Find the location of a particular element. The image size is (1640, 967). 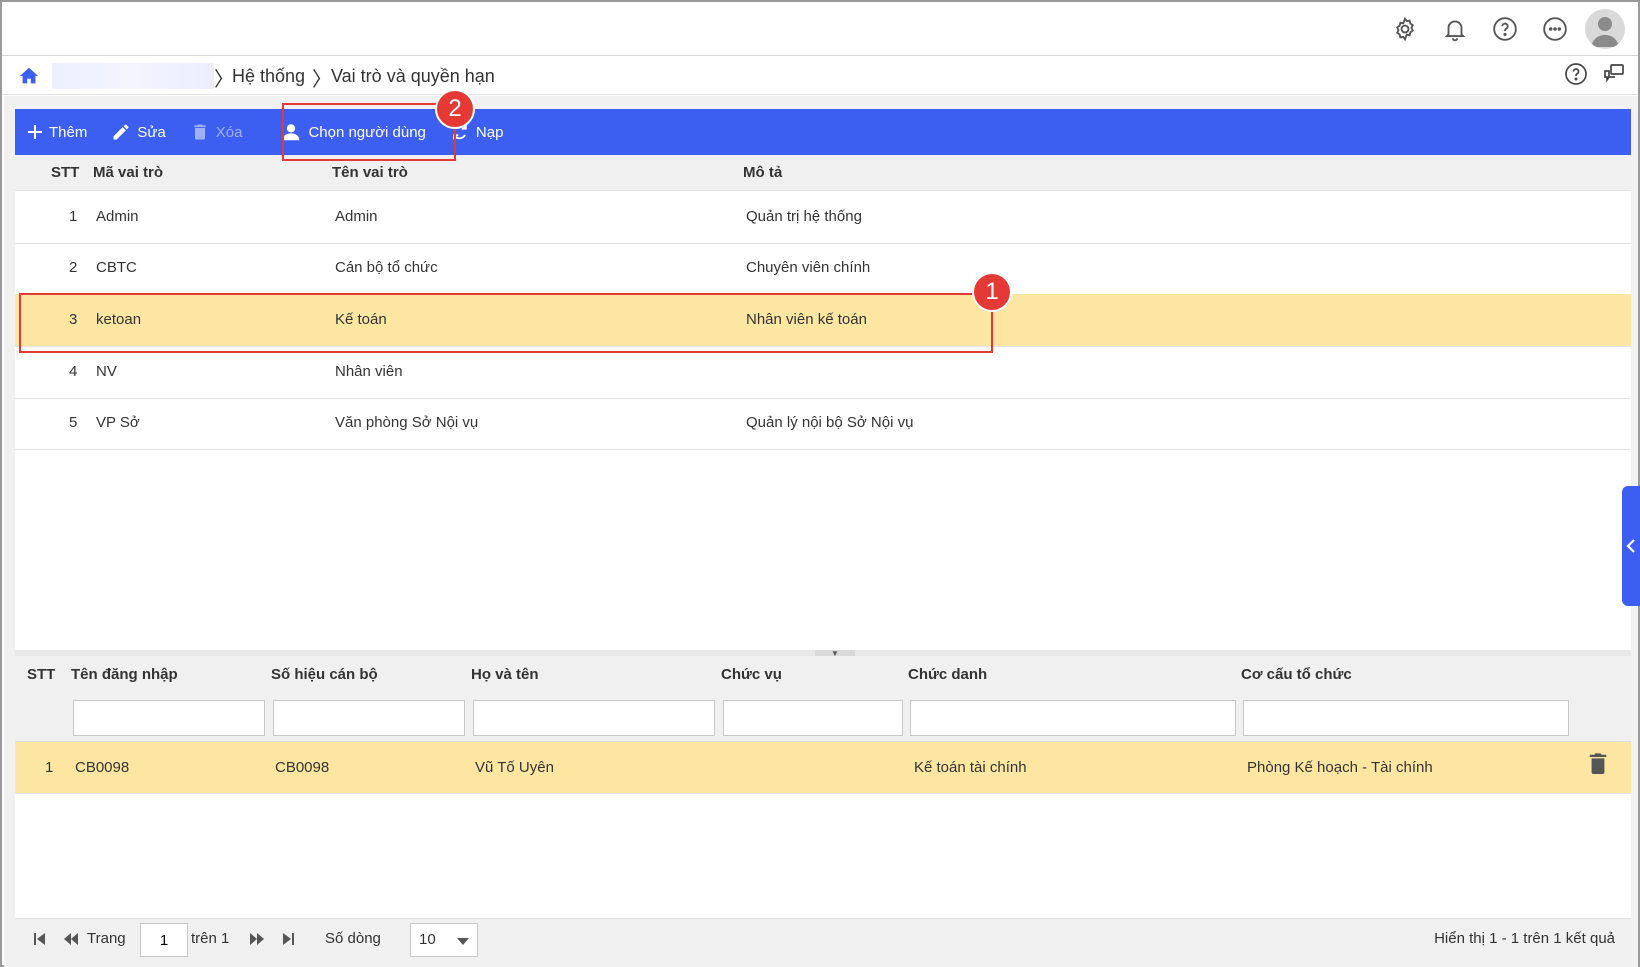

top-header is located at coordinates (820, 29).